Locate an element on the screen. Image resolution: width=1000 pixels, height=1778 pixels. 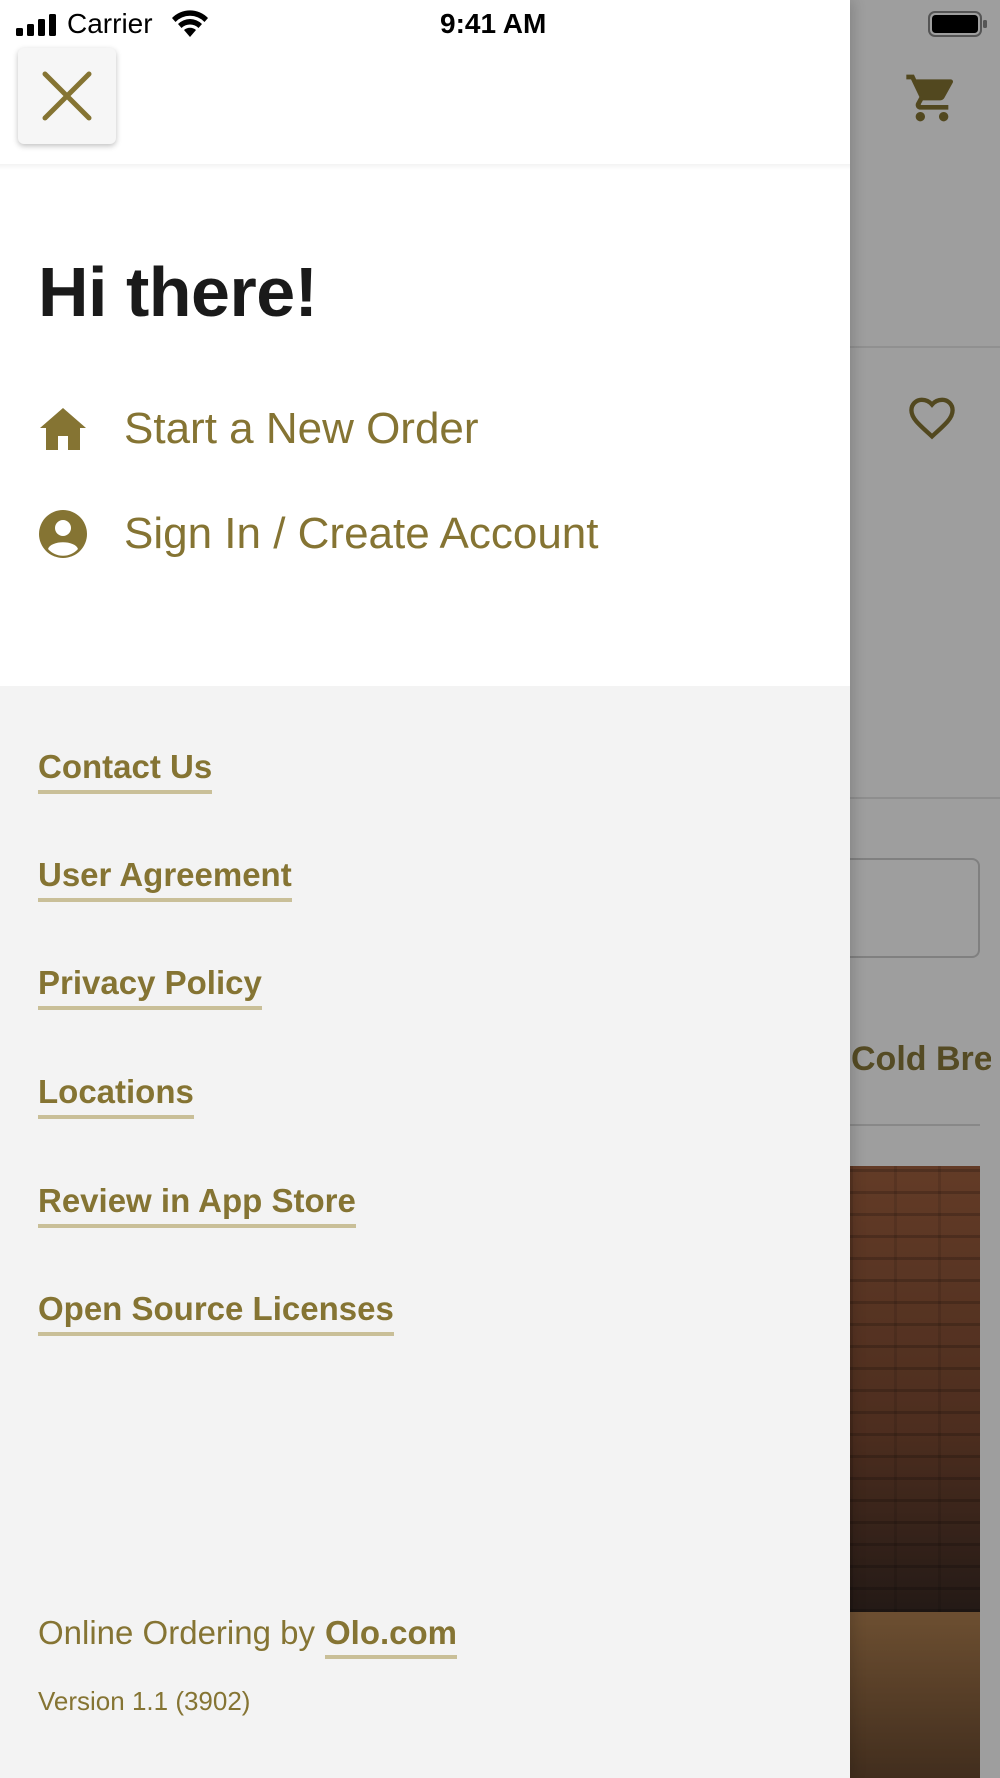
sign-in-item: Sign In / Create Account is located at coordinates (318, 534).